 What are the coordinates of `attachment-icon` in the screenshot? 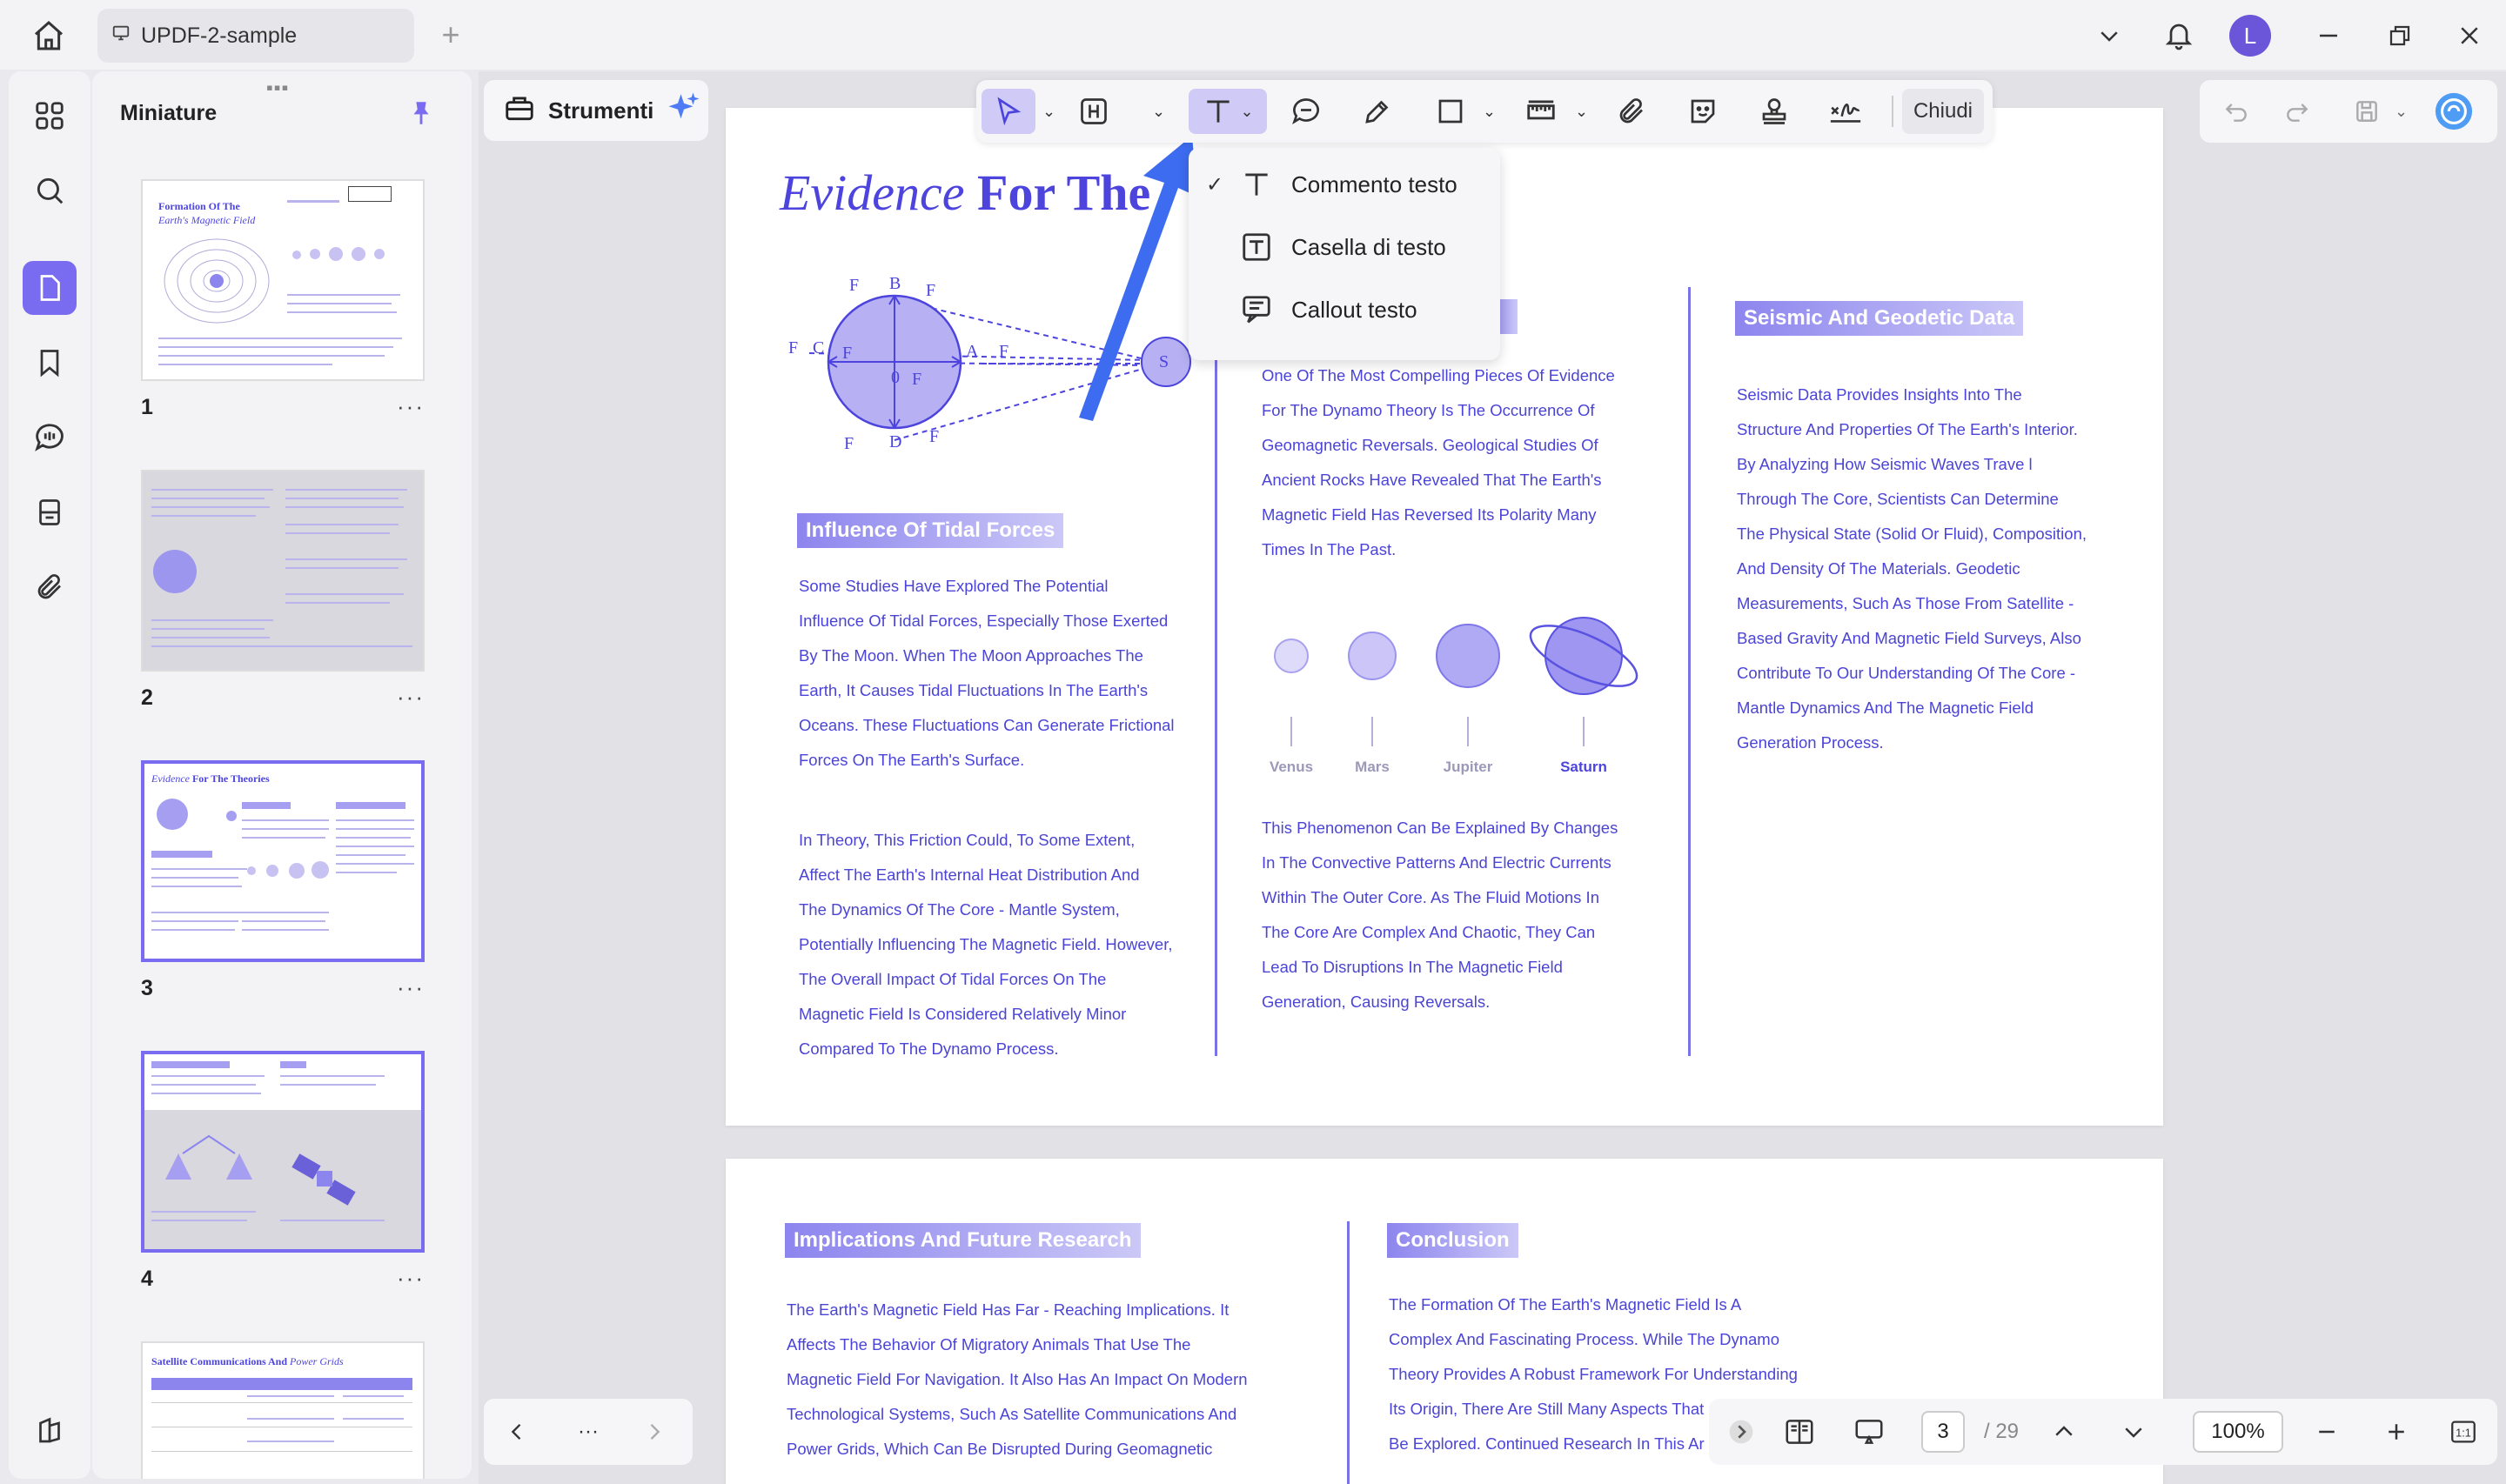 It's located at (50, 587).